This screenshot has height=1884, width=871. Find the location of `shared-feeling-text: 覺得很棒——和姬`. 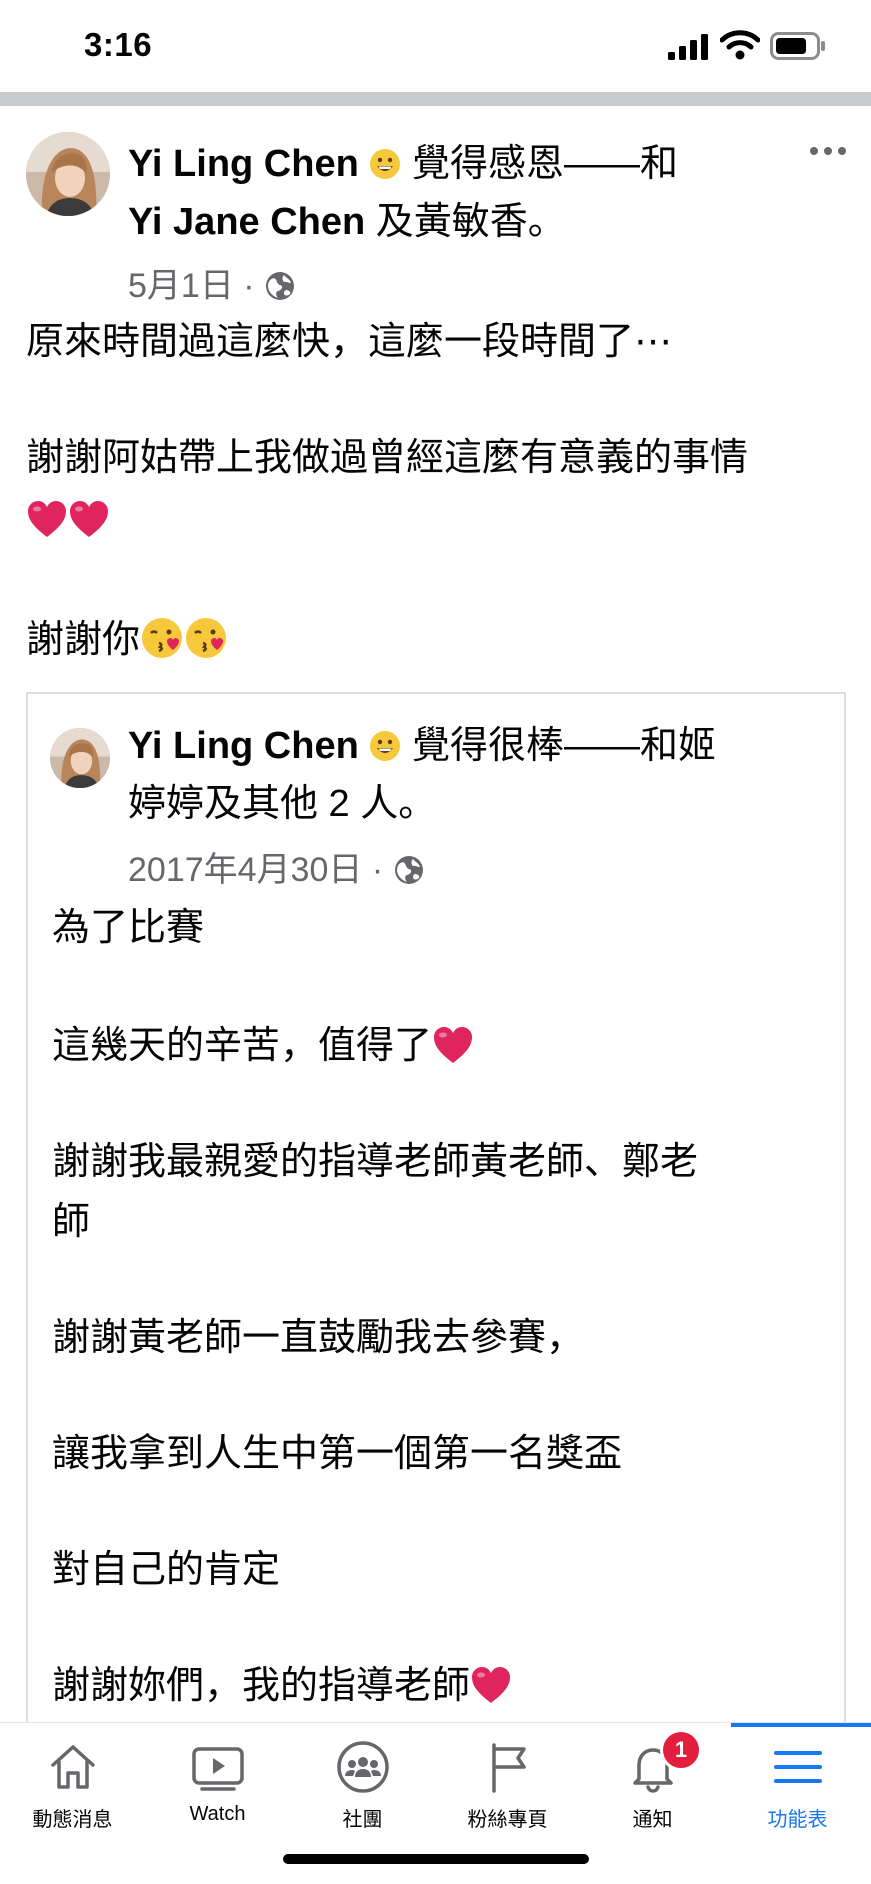

shared-feeling-text: 覺得很棒——和姬 is located at coordinates (563, 746).